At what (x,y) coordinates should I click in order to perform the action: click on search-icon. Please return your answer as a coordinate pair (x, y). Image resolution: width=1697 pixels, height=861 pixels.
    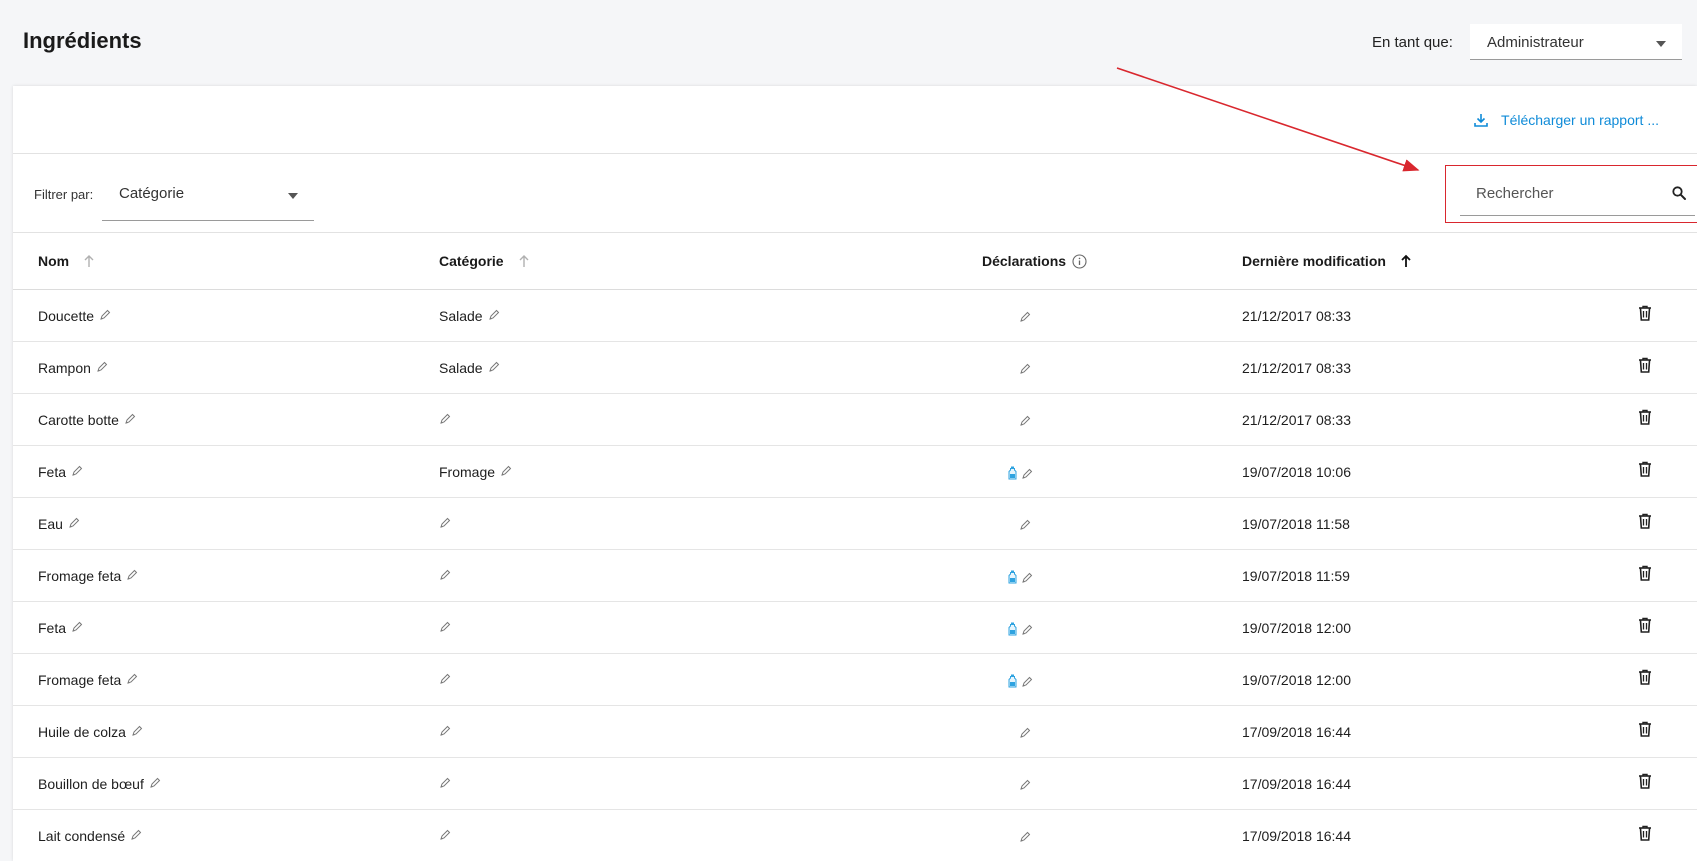
    Looking at the image, I should click on (1679, 193).